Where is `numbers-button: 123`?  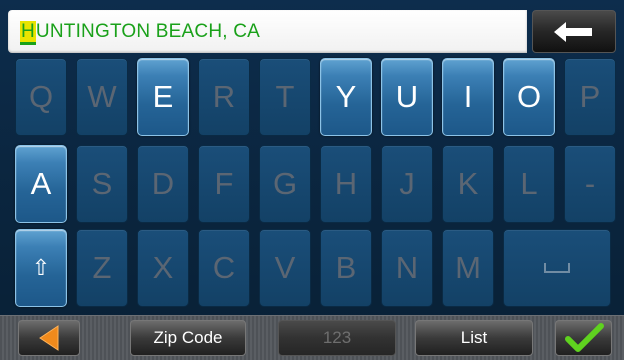 numbers-button: 123 is located at coordinates (337, 338).